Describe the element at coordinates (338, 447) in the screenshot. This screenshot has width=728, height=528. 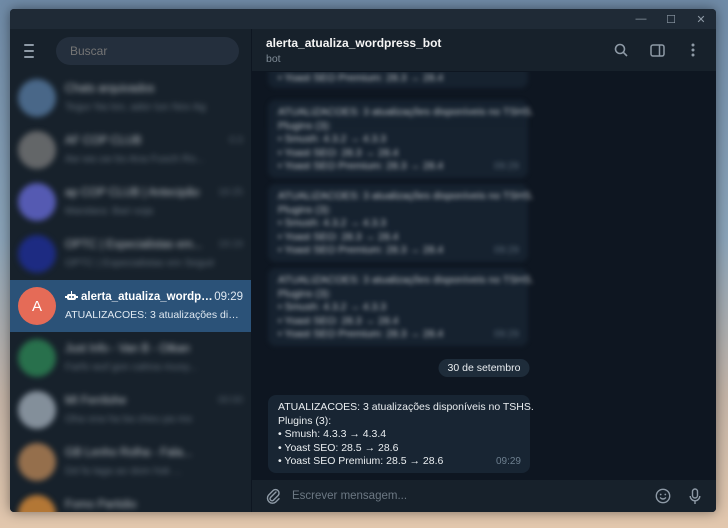
I see `message-line: • Yoast SEO: 28.5 → 28.6` at that location.